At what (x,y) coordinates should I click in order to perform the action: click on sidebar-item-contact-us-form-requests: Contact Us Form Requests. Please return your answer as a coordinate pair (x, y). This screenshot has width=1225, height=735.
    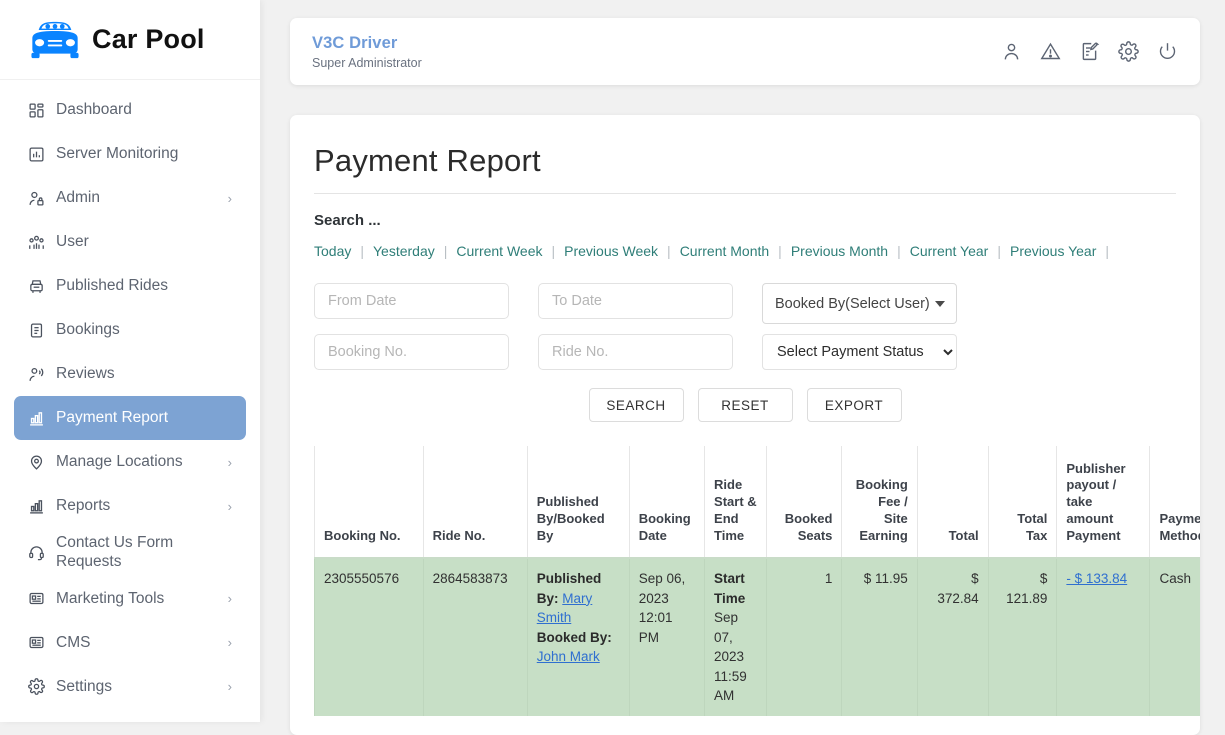
    Looking at the image, I should click on (130, 552).